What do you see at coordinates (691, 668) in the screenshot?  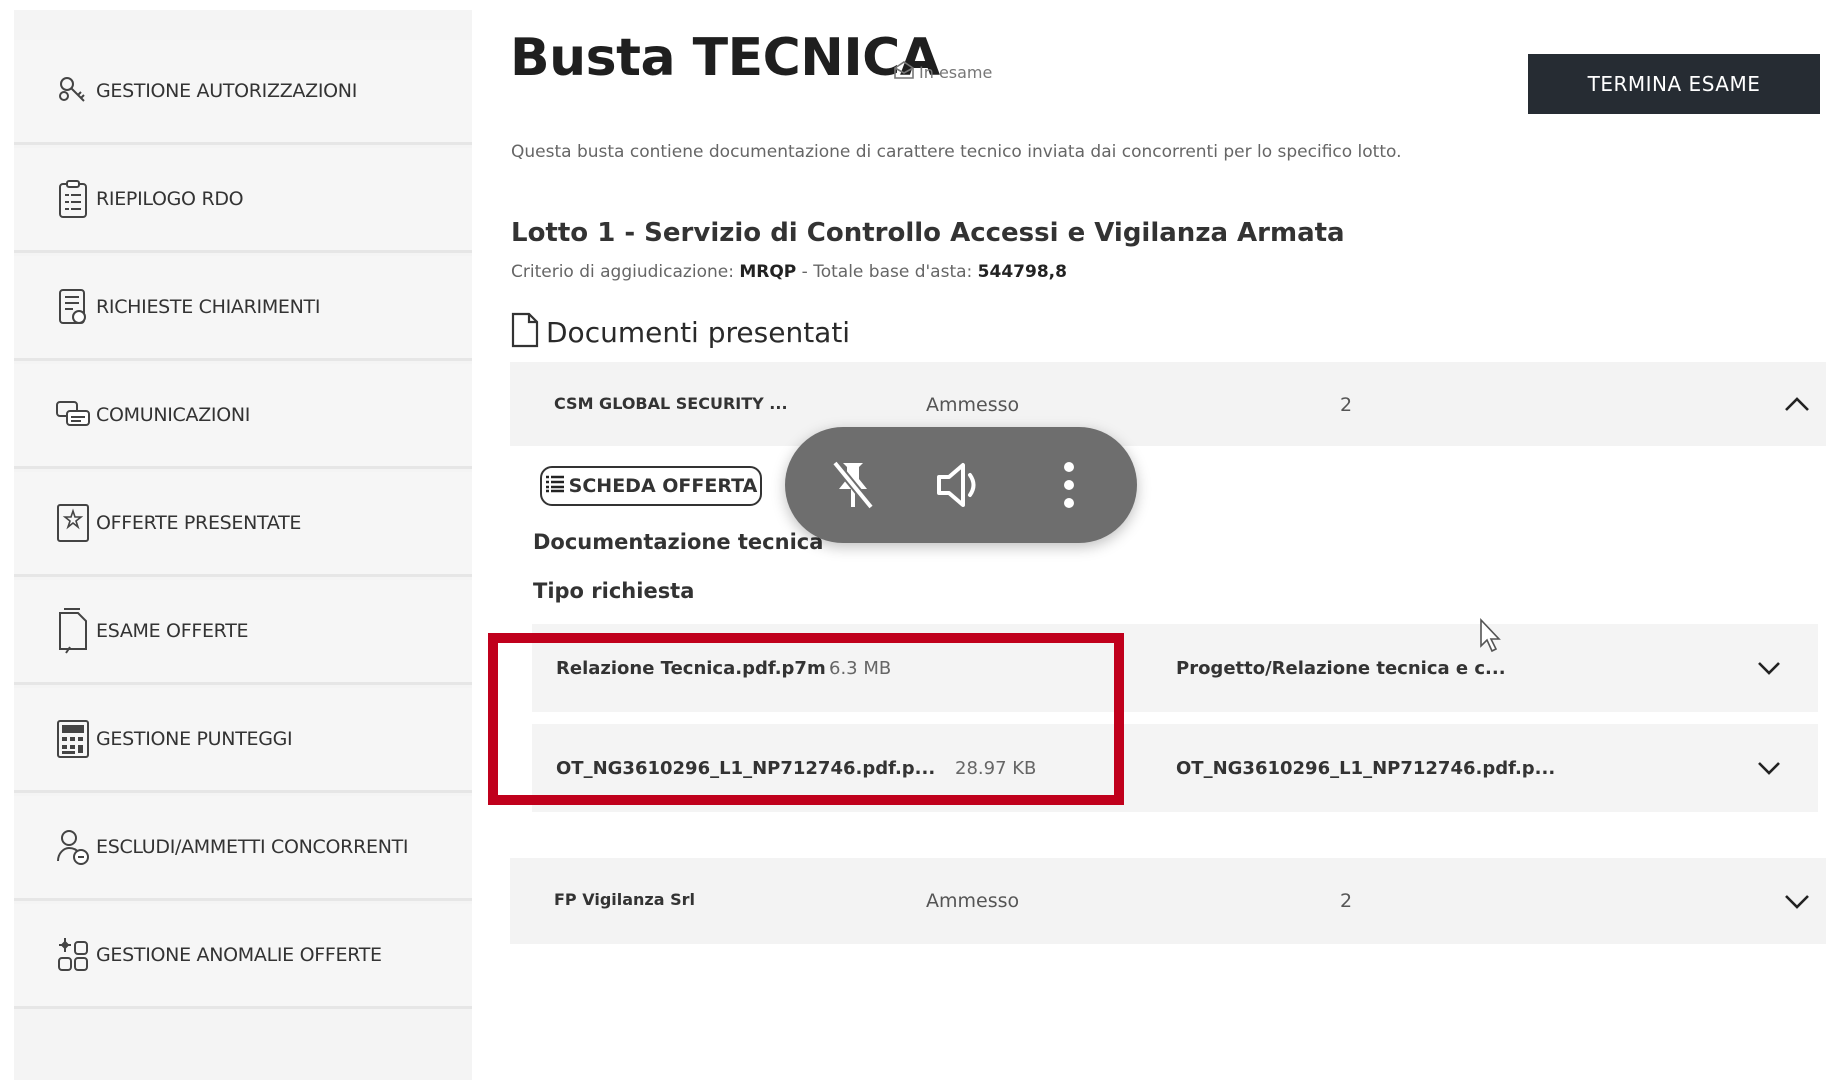 I see `file-name: Relazione Tecnica.pdf.p7m` at bounding box center [691, 668].